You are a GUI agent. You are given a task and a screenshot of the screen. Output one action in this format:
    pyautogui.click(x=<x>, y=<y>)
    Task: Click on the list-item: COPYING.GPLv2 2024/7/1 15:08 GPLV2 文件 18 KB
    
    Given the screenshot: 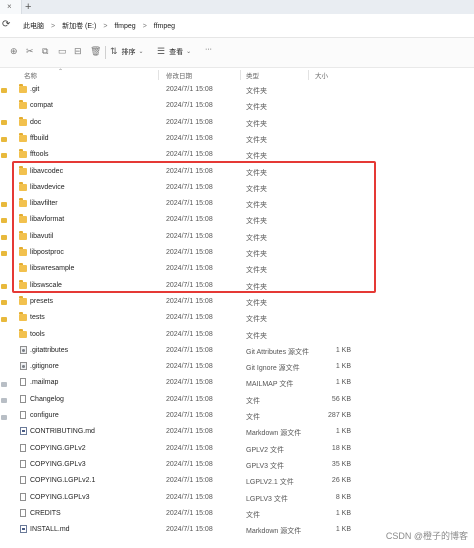 What is the action you would take?
    pyautogui.click(x=237, y=449)
    